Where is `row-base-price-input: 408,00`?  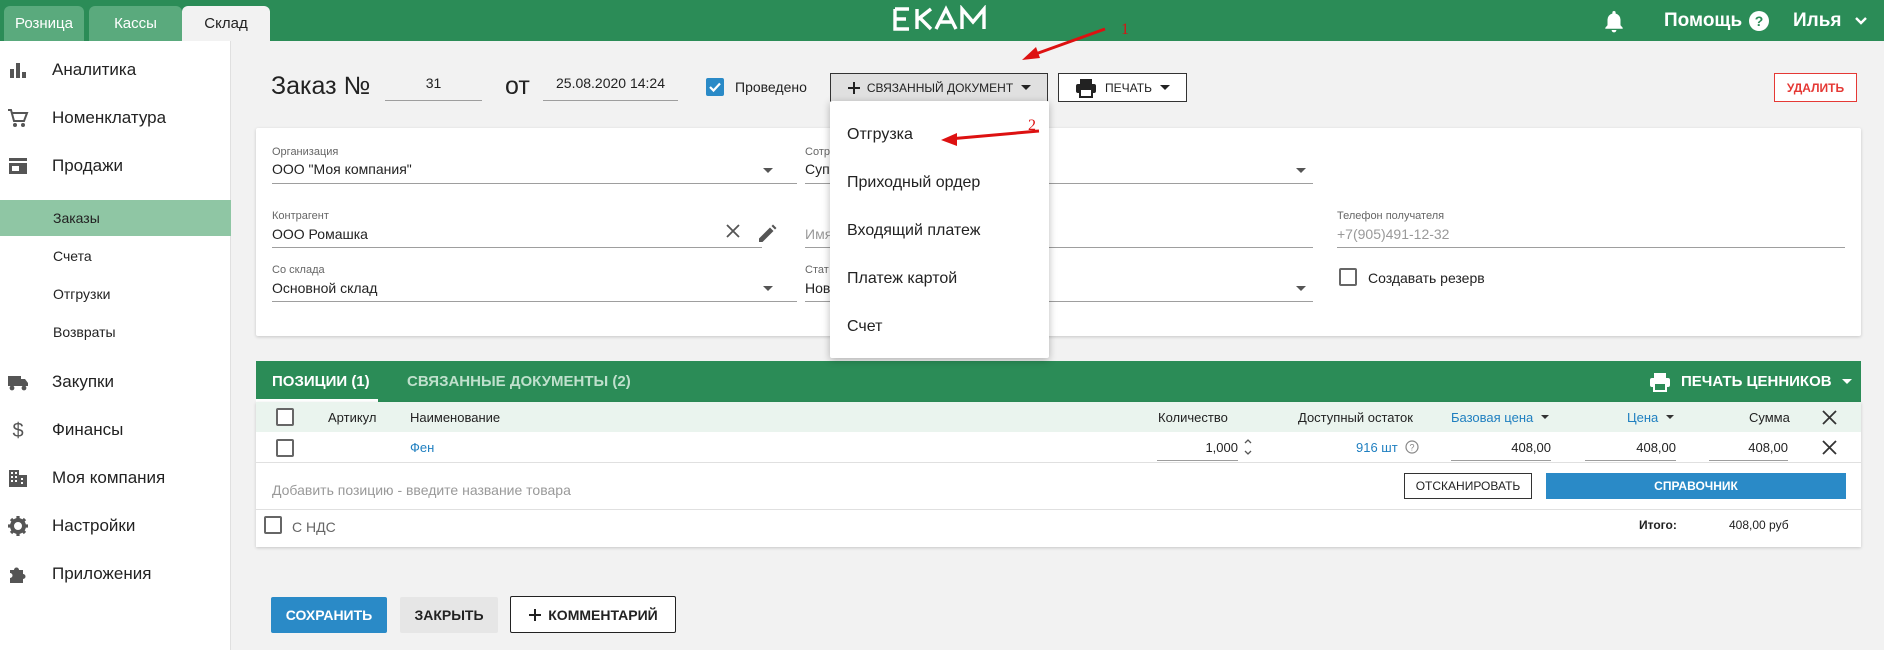
row-base-price-input: 408,00 is located at coordinates (1501, 447).